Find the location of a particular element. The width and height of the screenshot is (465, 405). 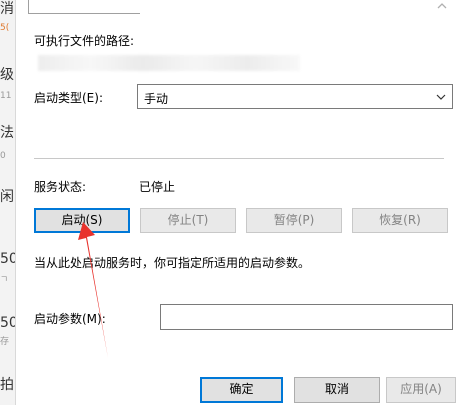

exe-path-value-blurred is located at coordinates (169, 63).